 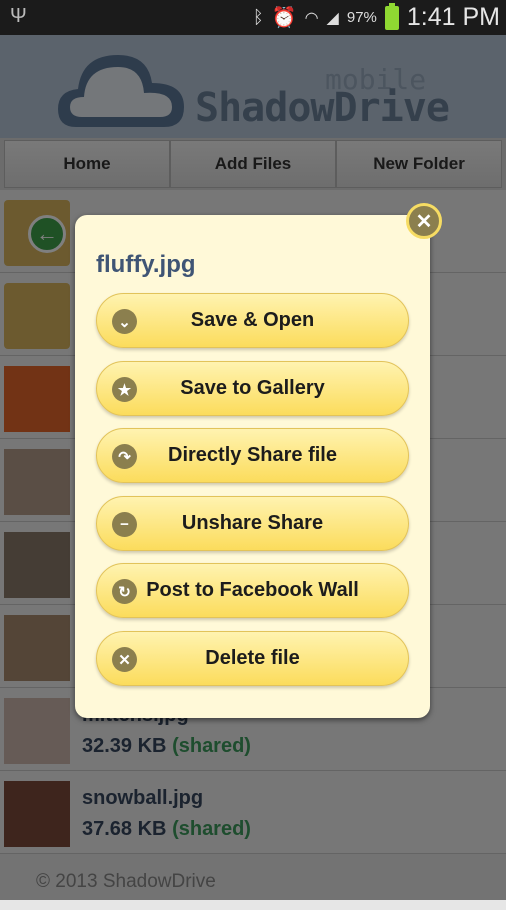 What do you see at coordinates (146, 264) in the screenshot?
I see `dialog-title: fluffy.jpg` at bounding box center [146, 264].